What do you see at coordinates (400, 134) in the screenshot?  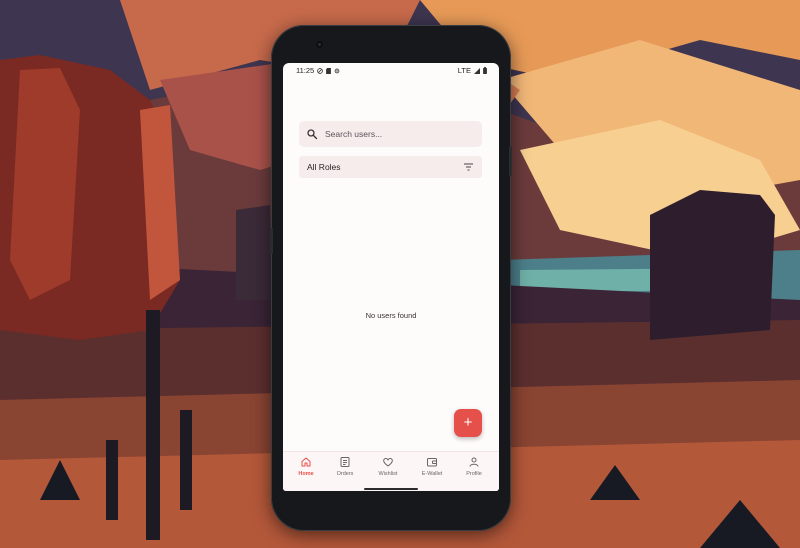 I see `search-input` at bounding box center [400, 134].